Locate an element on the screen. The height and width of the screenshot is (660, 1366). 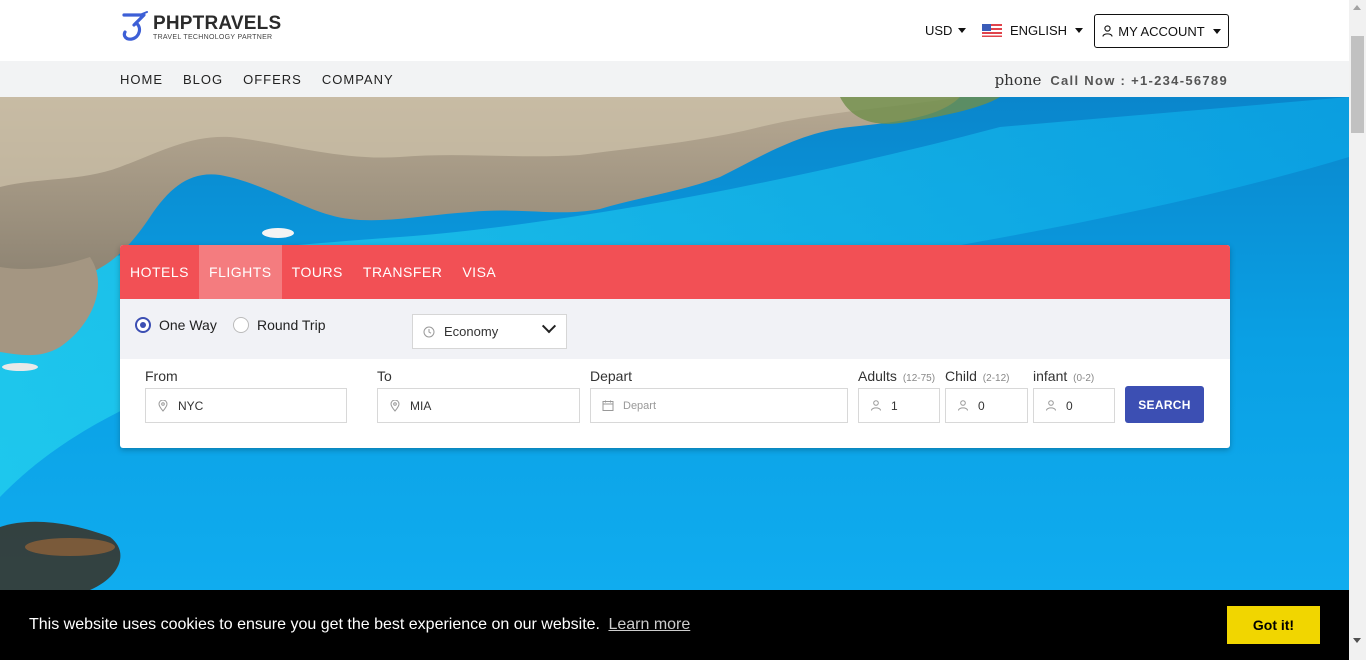
adults-label: Adults (12-75) is located at coordinates (896, 376).